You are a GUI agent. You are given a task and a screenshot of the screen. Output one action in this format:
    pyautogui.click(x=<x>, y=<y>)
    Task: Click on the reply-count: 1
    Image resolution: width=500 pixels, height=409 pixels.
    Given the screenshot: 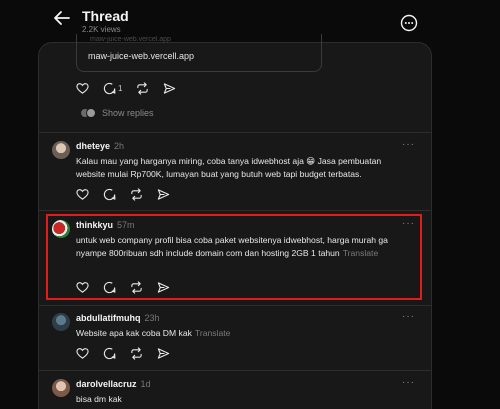 What is the action you would take?
    pyautogui.click(x=120, y=88)
    